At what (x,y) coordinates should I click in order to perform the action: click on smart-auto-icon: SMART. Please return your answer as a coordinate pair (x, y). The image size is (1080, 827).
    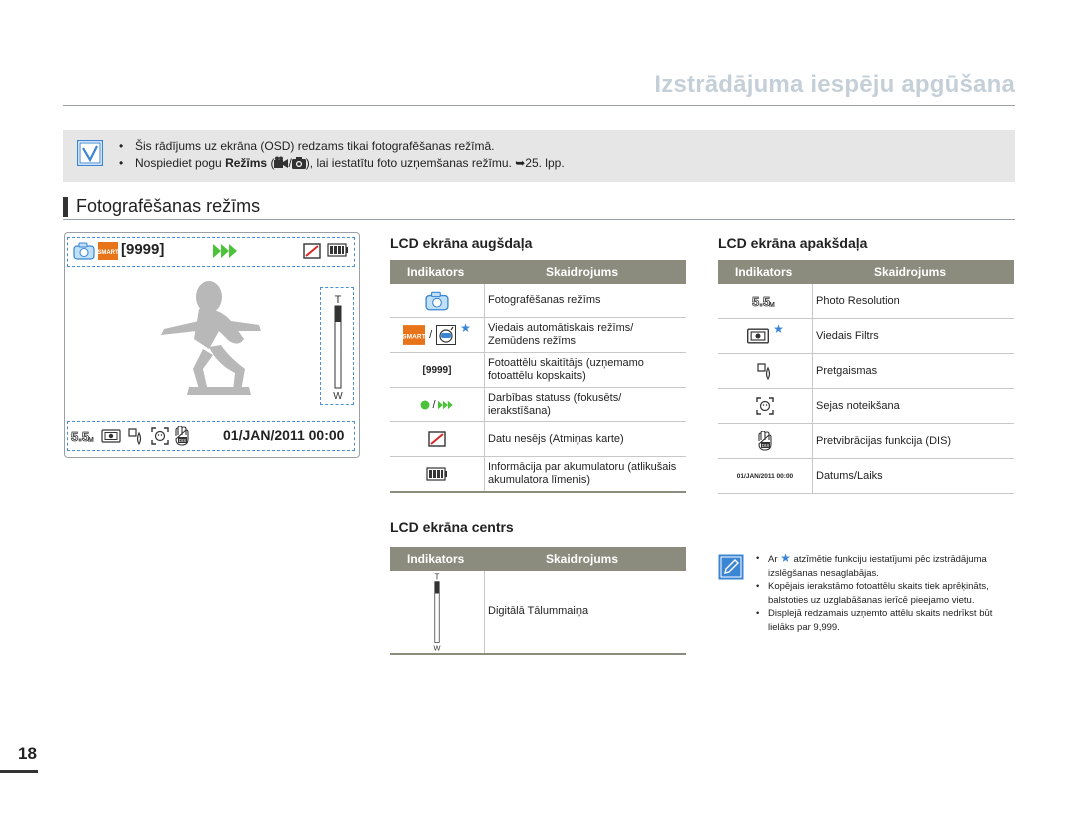
    Looking at the image, I should click on (414, 335).